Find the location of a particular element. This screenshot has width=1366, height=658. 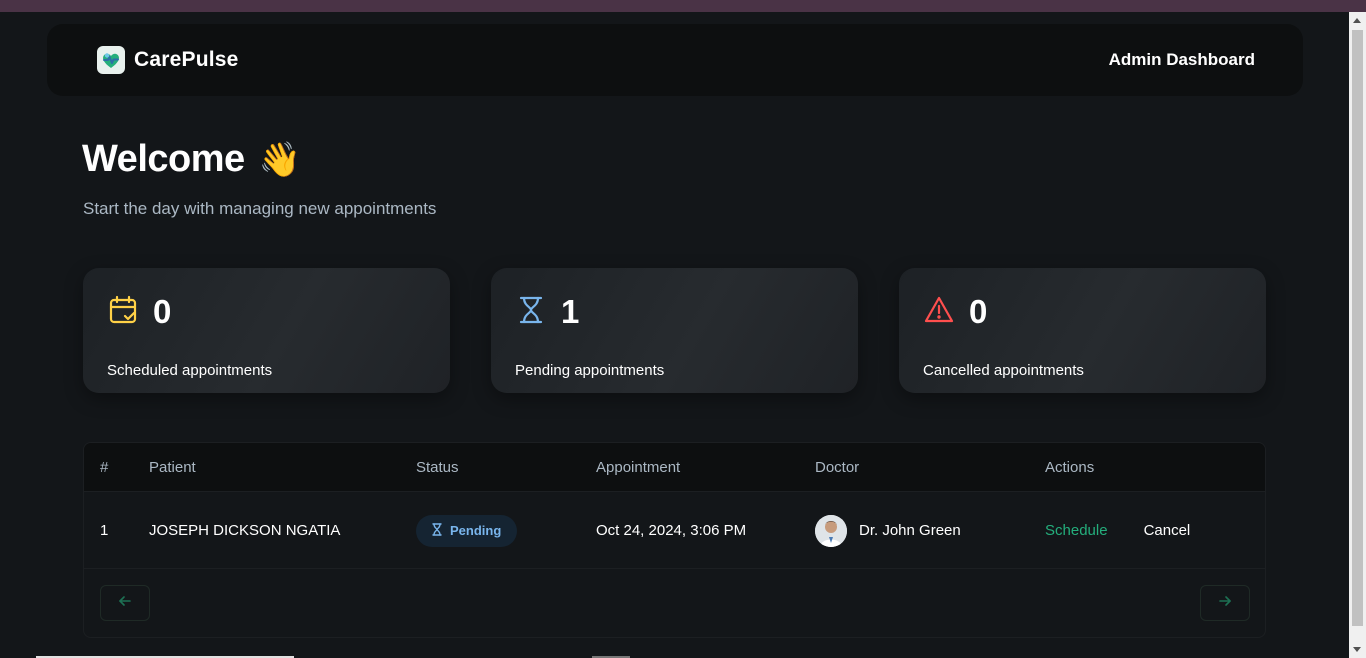

doctor-cell: Dr. John Green is located at coordinates (888, 530).